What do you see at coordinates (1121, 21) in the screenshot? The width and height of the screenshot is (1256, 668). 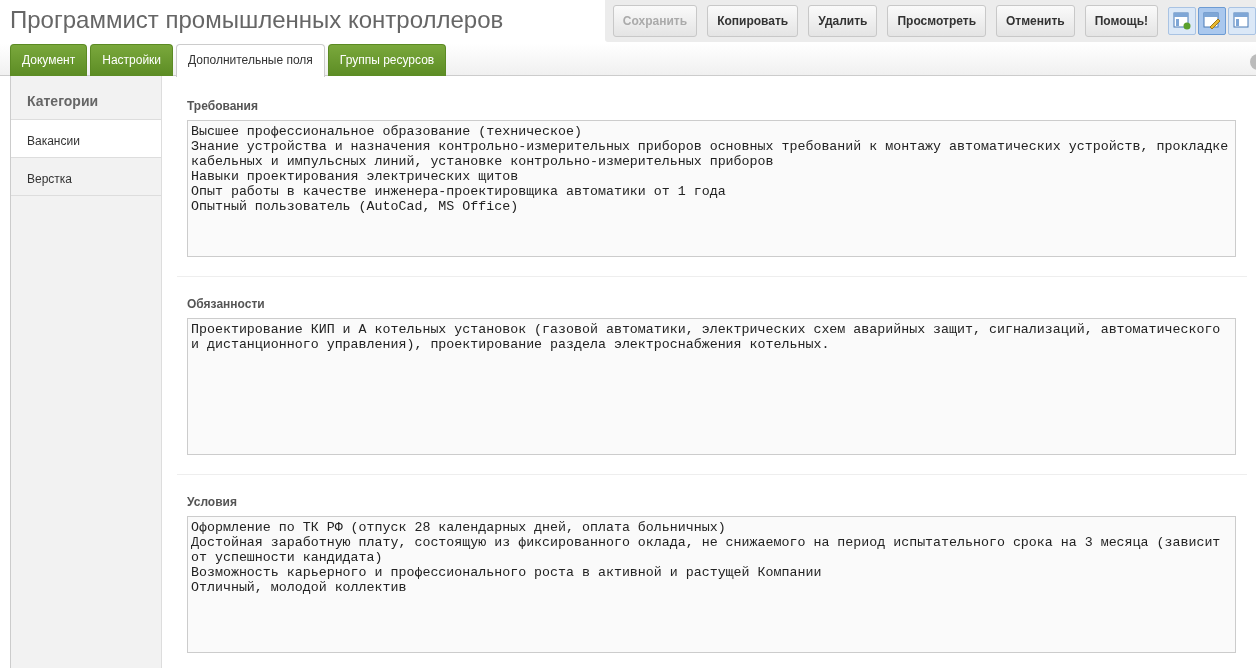 I see `toolbar-button: Помощь!` at bounding box center [1121, 21].